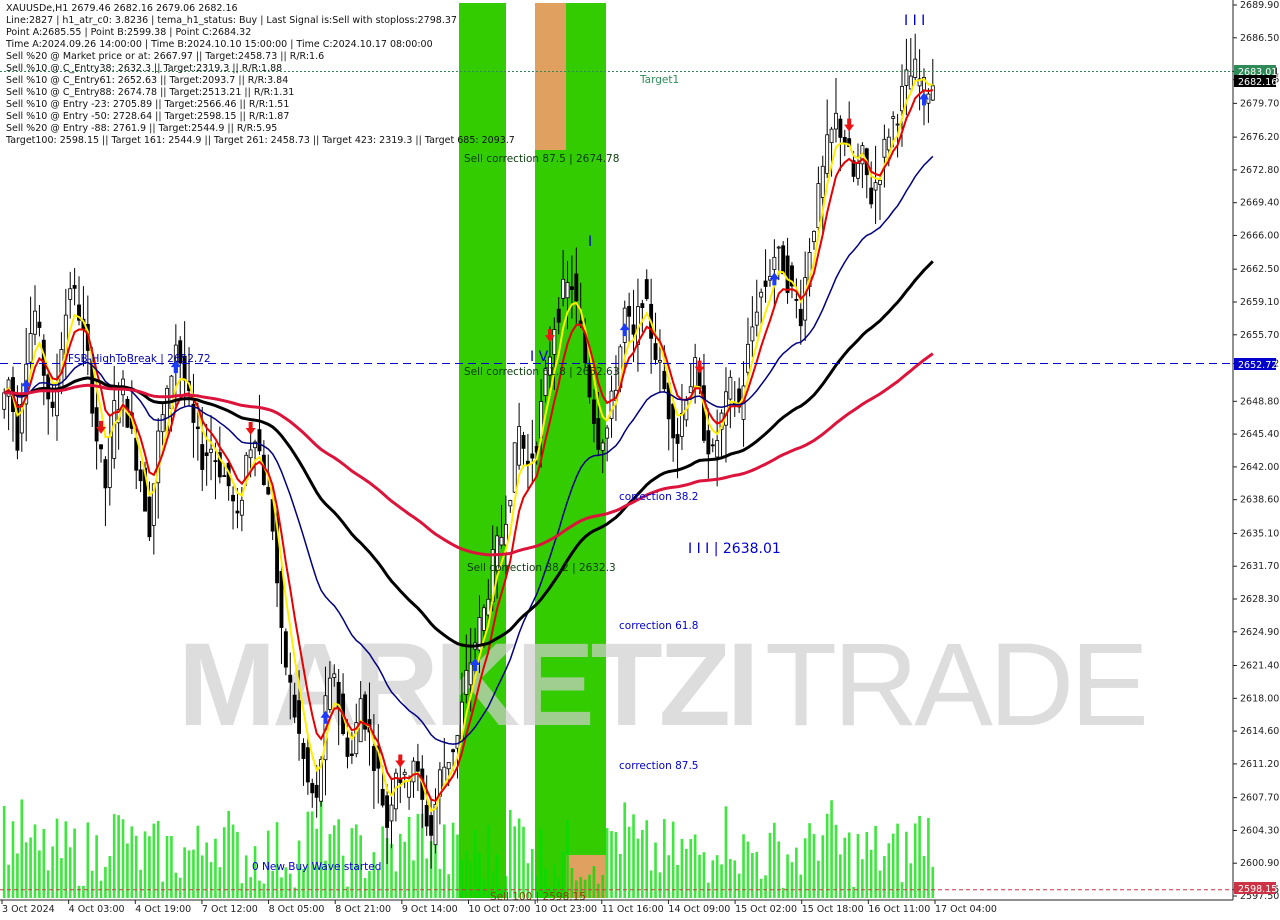  Describe the element at coordinates (899, 909) in the screenshot. I see `time-tick-label: 16 Oct 11:00` at that location.